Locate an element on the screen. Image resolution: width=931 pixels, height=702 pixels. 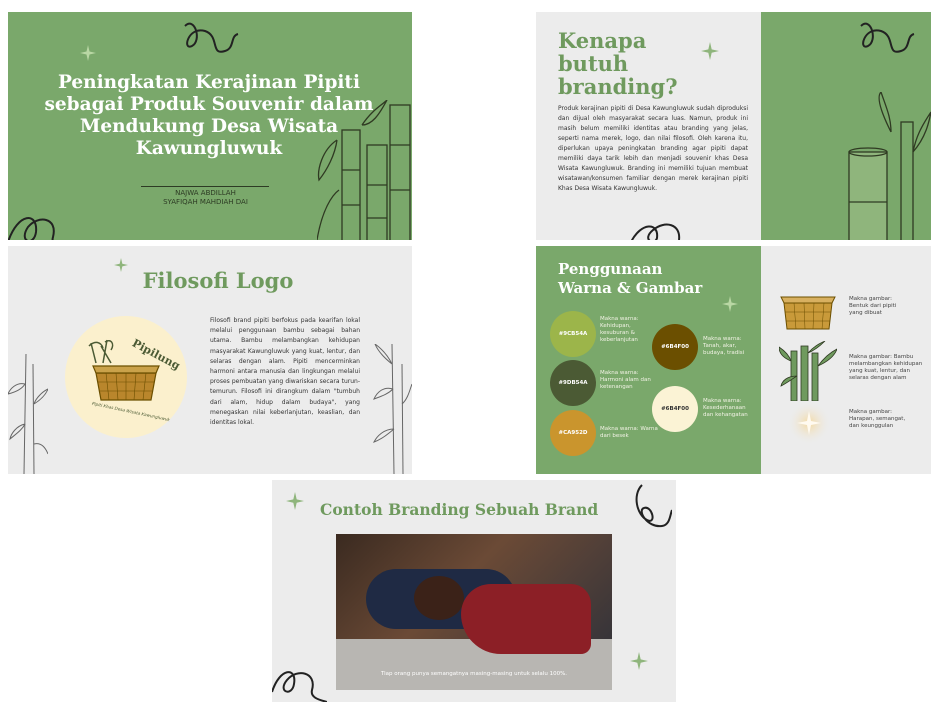
slide-heading: Filosofi Logo is located at coordinates (218, 280).